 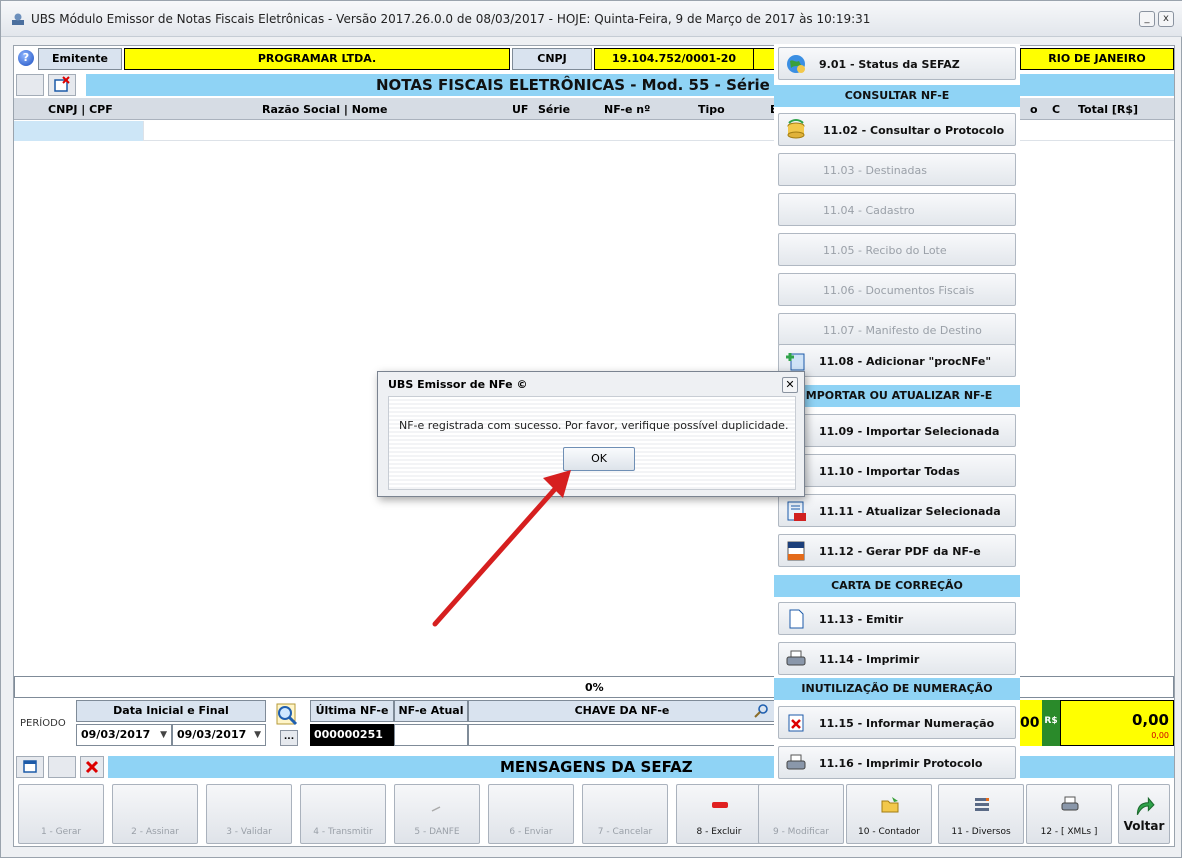 What do you see at coordinates (1145, 806) in the screenshot?
I see `arrow-return-icon` at bounding box center [1145, 806].